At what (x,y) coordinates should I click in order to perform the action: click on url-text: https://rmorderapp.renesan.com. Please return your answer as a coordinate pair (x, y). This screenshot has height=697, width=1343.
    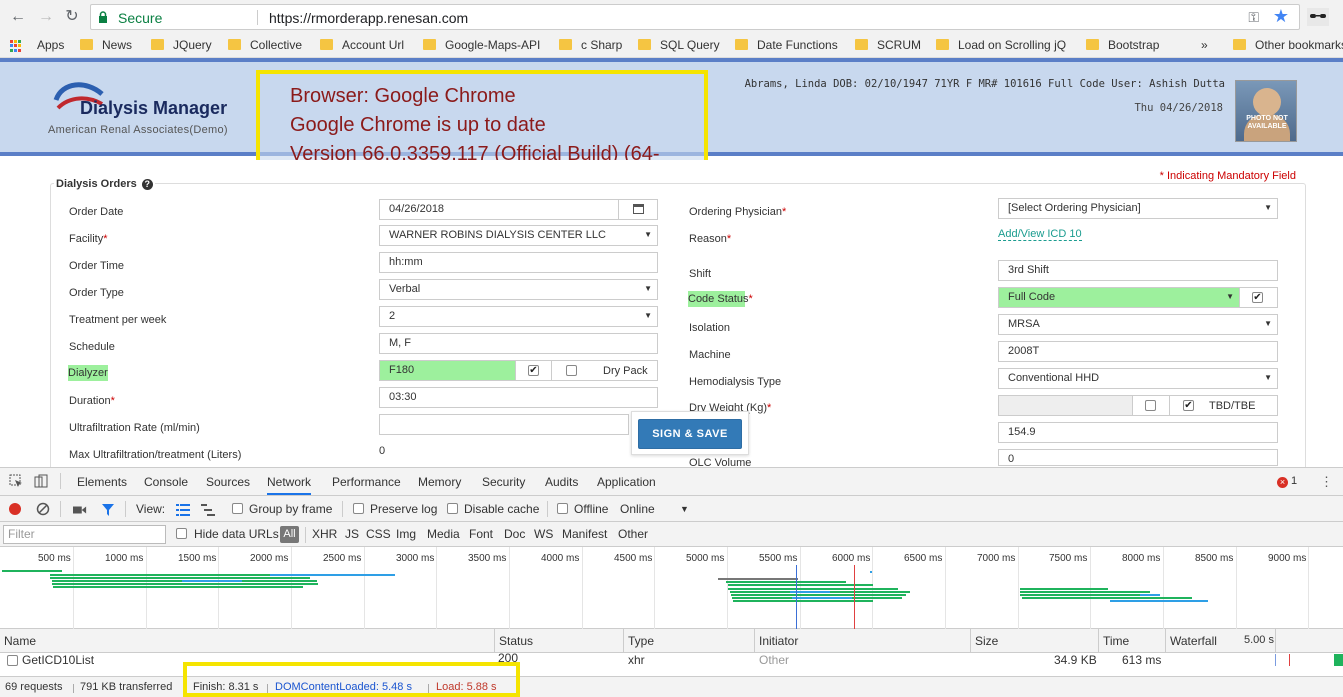
    Looking at the image, I should click on (368, 18).